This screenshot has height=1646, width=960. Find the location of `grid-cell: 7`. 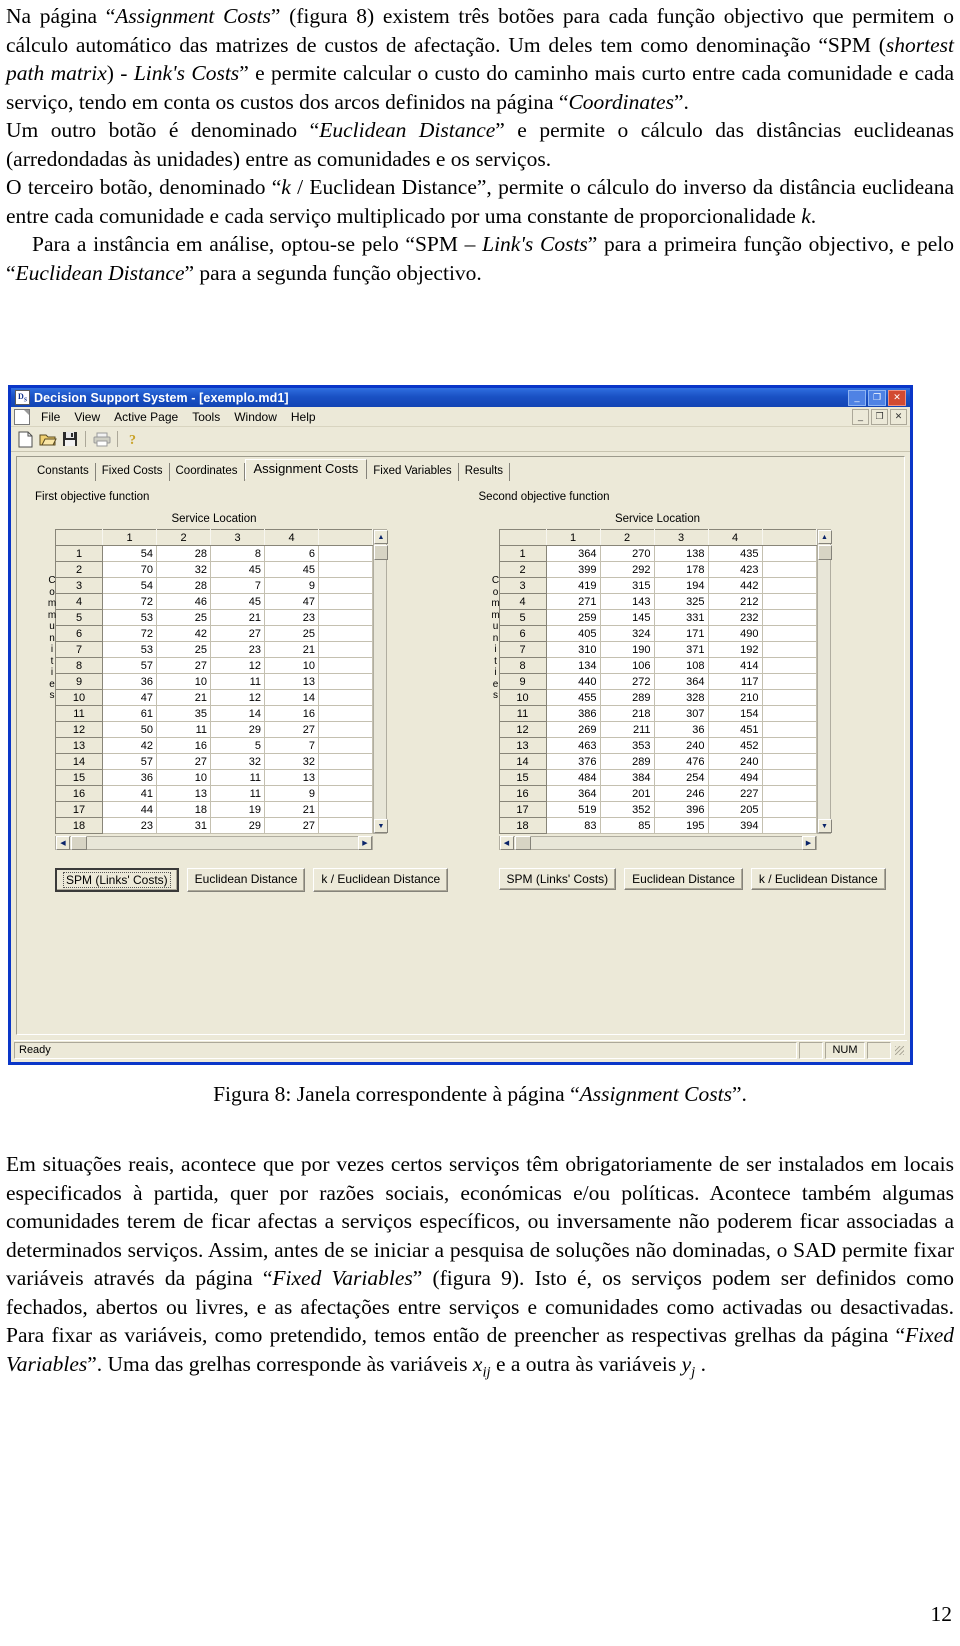

grid-cell: 7 is located at coordinates (237, 585).